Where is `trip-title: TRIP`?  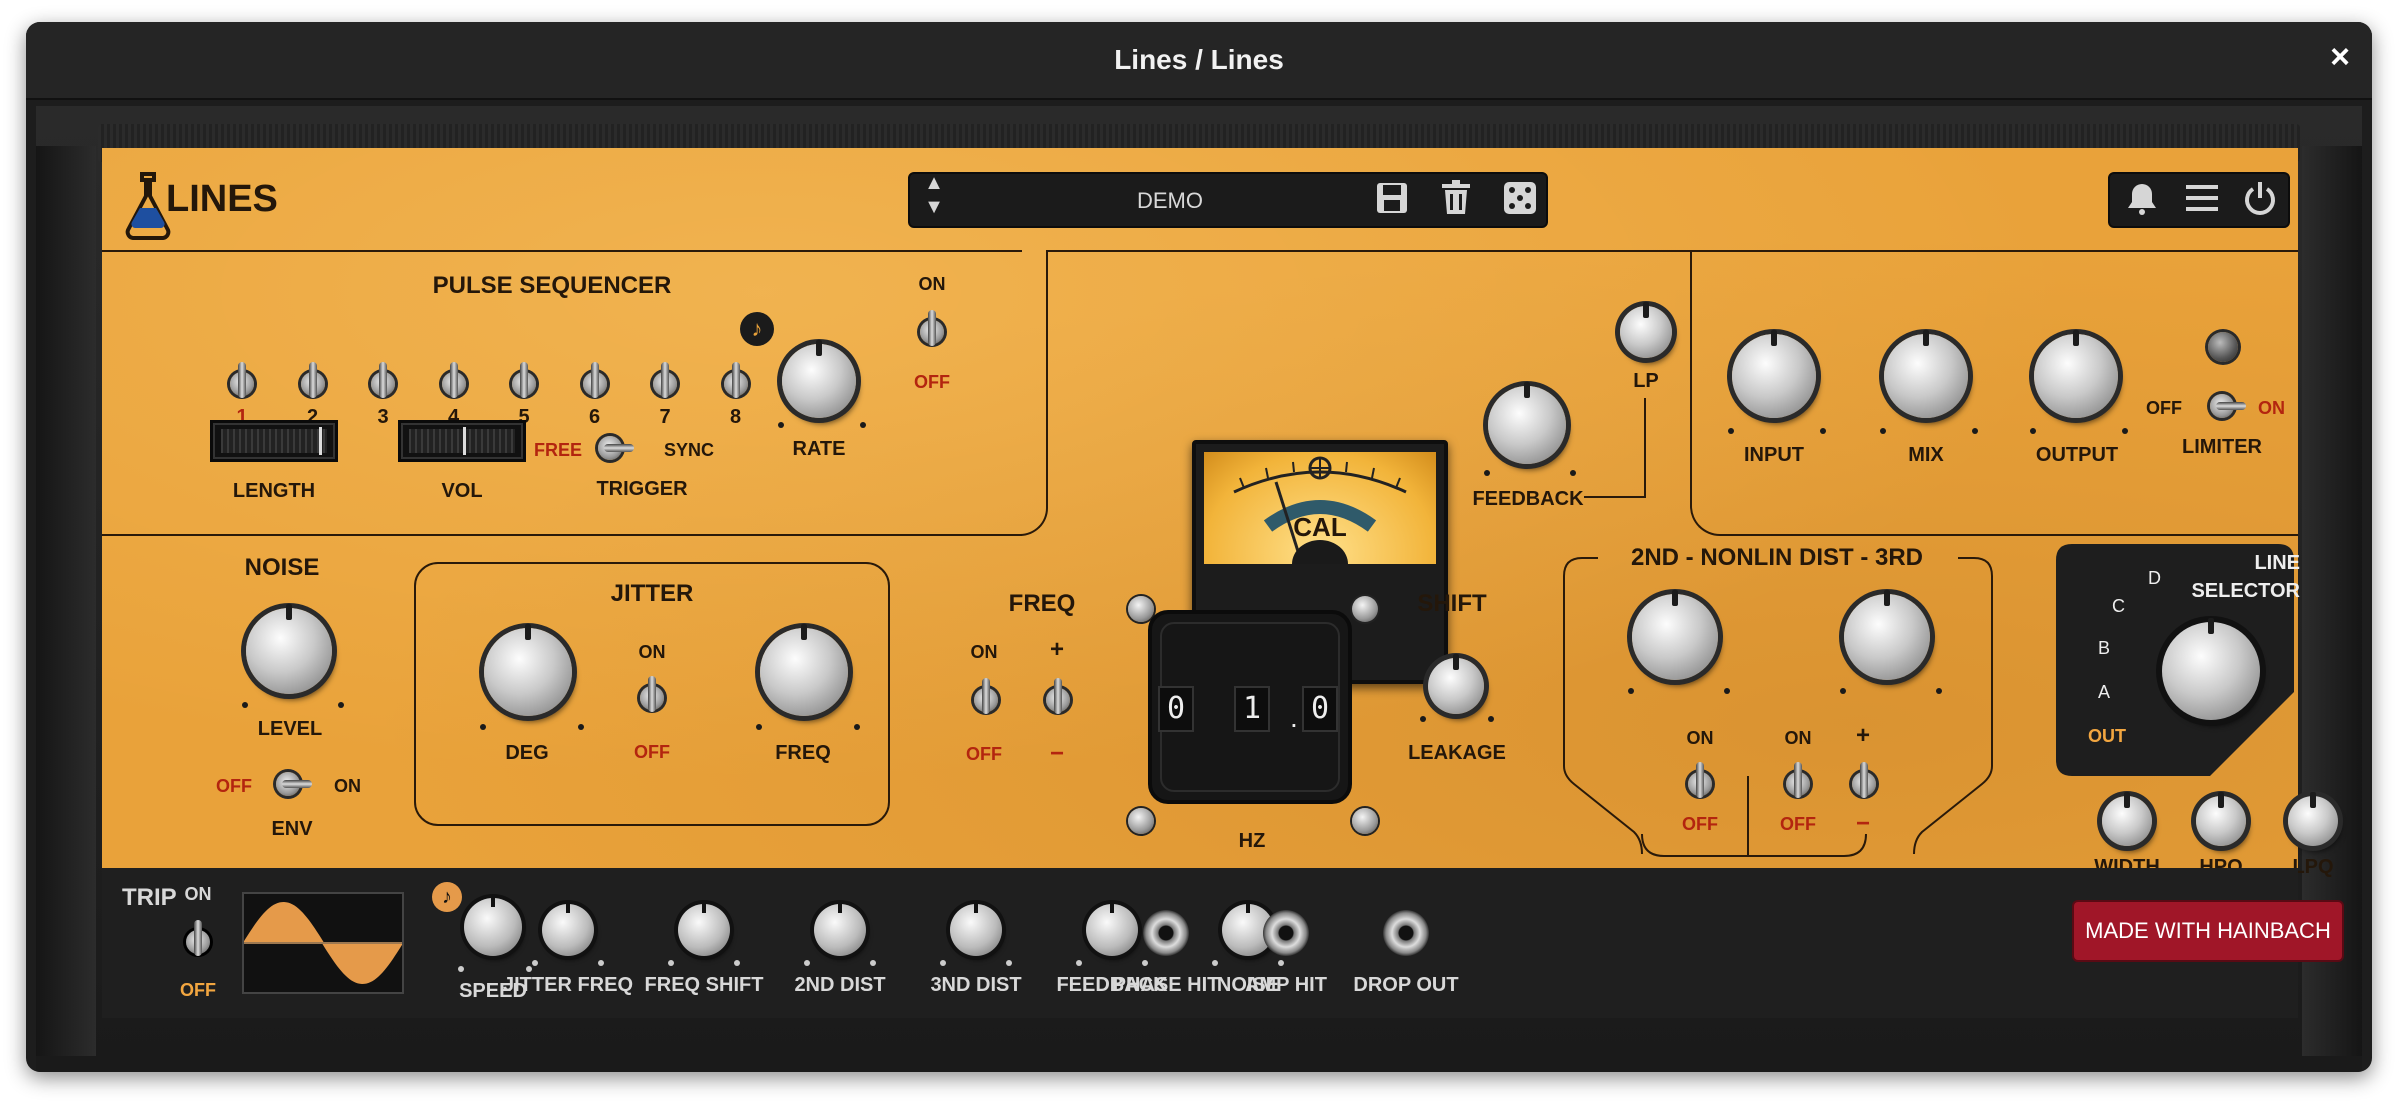 trip-title: TRIP is located at coordinates (149, 897).